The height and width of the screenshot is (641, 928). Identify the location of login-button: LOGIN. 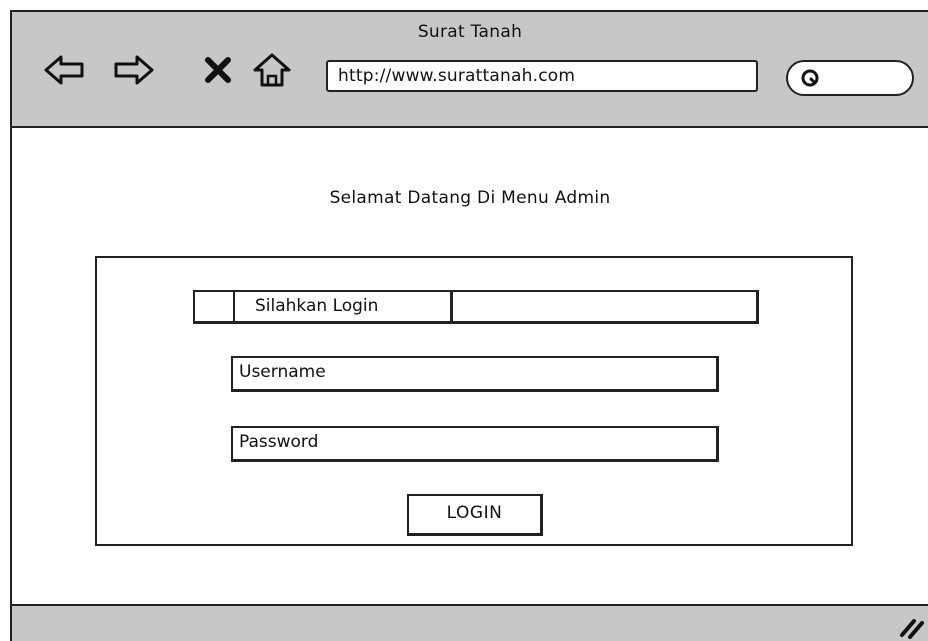
(475, 515).